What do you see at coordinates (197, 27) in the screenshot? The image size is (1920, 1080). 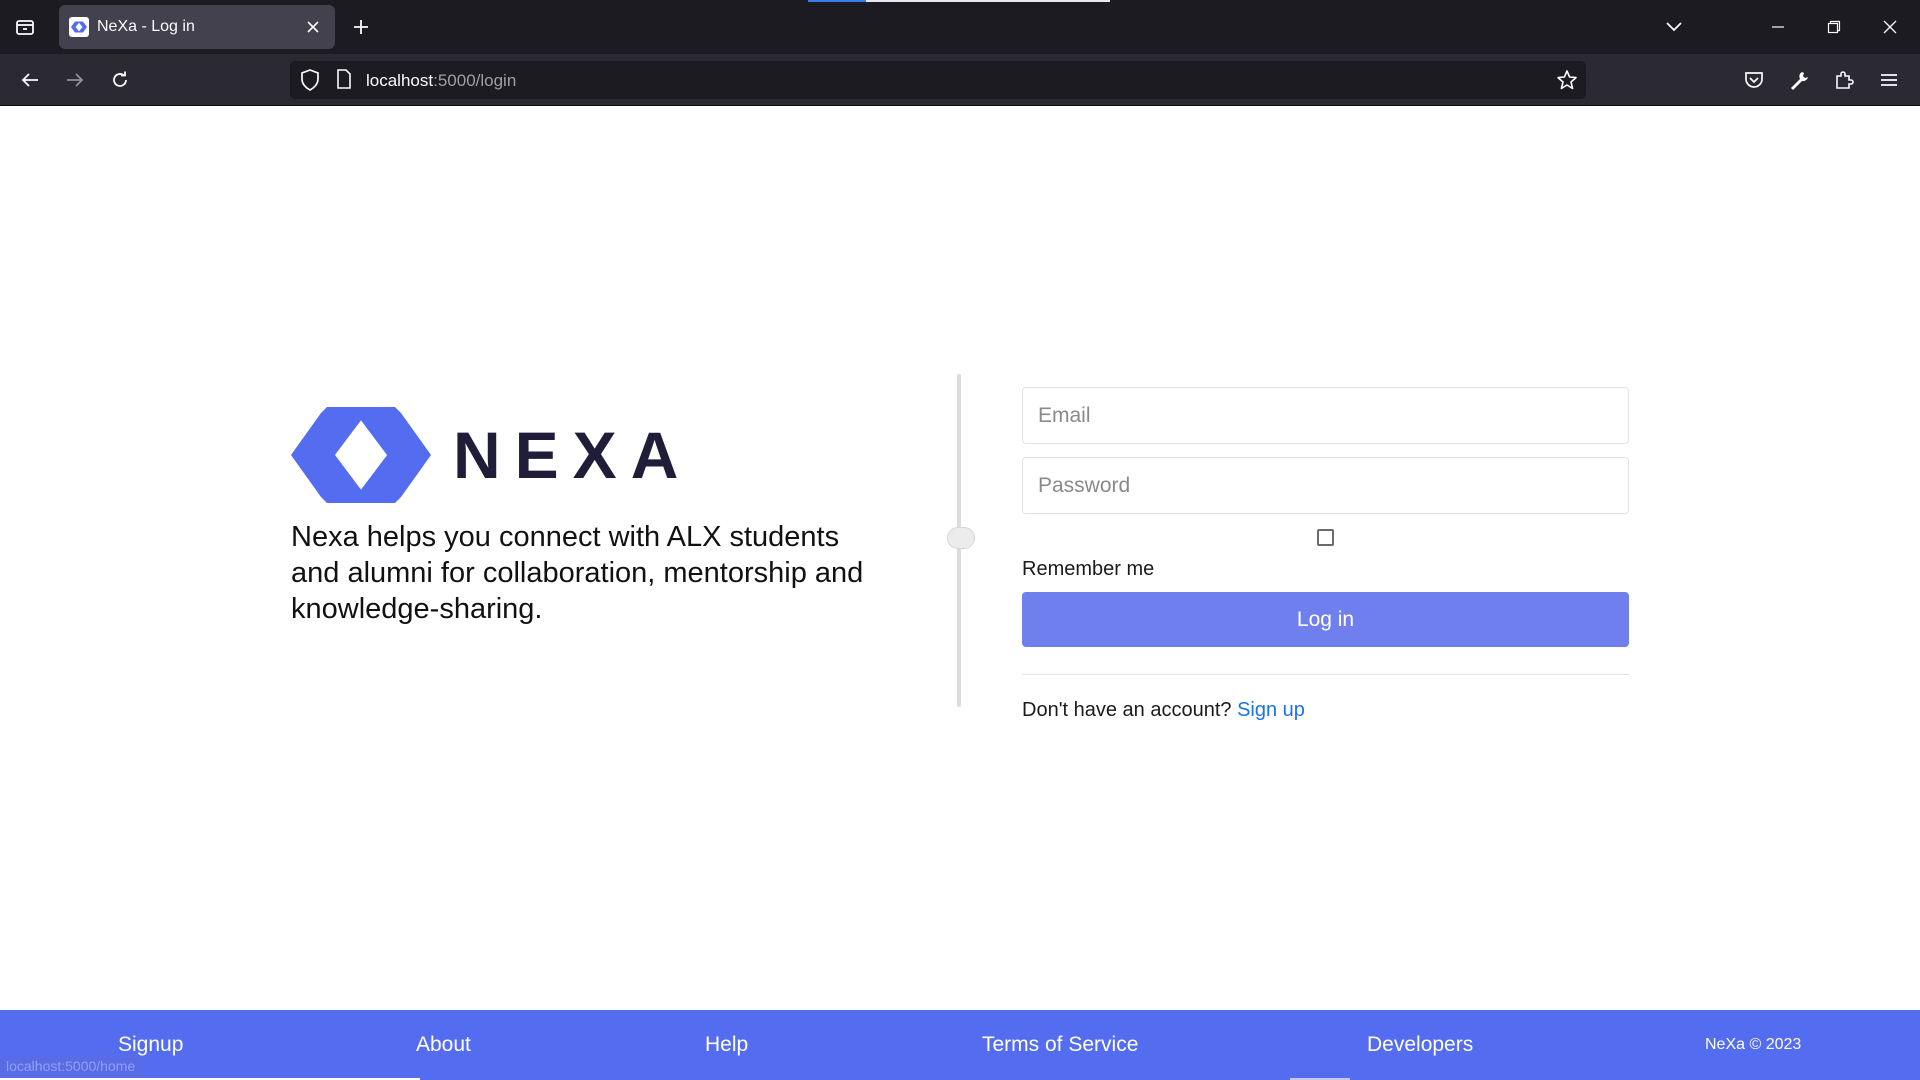 I see `browser-tab-active: NeXa - Log in` at bounding box center [197, 27].